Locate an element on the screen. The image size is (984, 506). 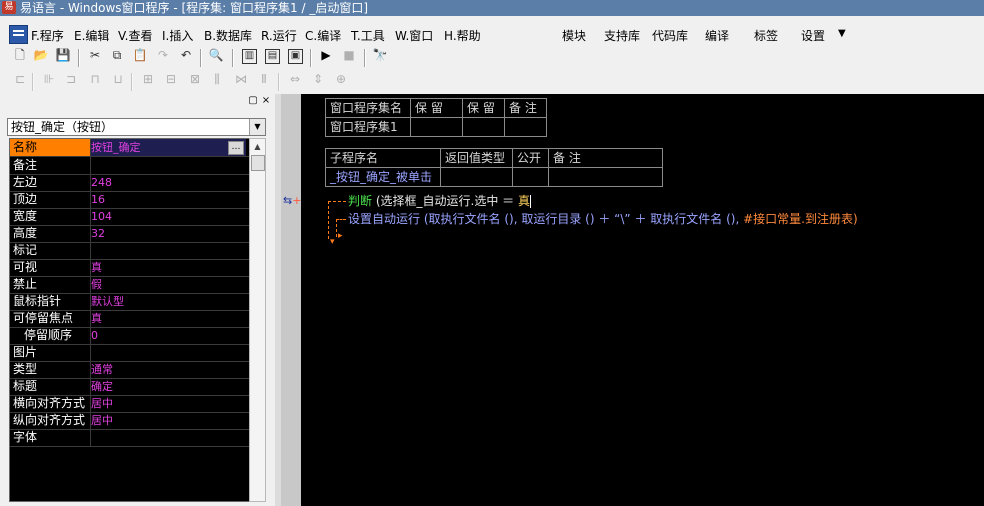
property-row: 鼠标指针 默认型 is located at coordinates (129, 302).